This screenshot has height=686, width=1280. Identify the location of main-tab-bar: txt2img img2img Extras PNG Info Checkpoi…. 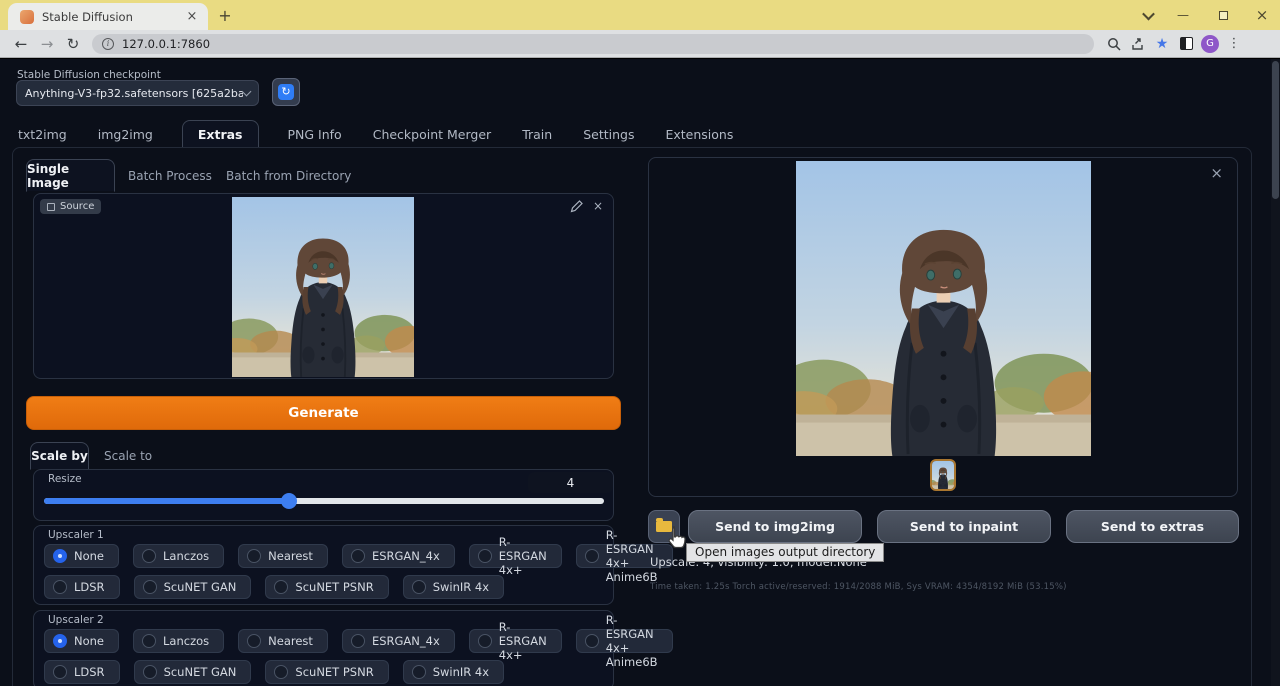
(375, 134).